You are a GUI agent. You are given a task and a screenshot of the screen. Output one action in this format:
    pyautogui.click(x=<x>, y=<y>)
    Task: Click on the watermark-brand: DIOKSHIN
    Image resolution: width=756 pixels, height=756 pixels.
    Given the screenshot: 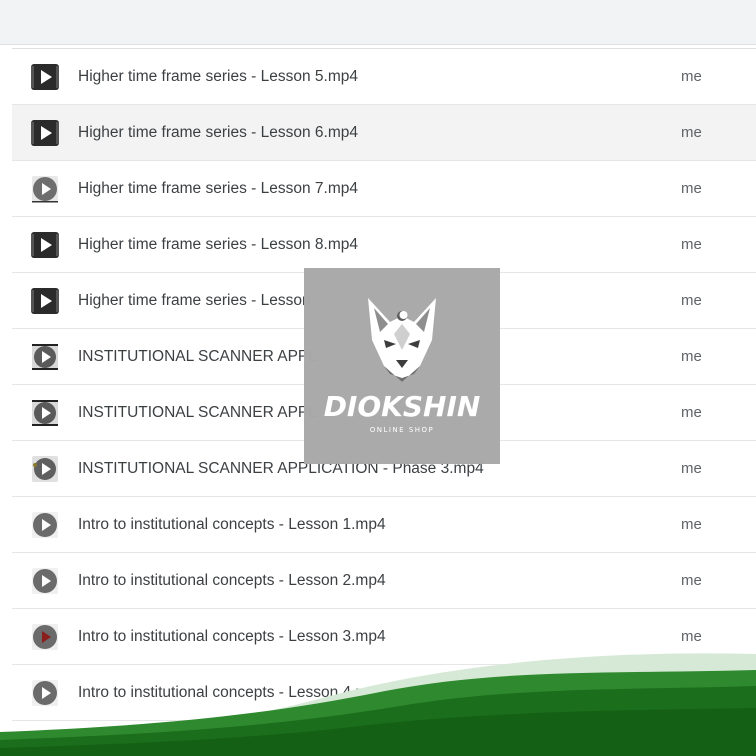 What is the action you would take?
    pyautogui.click(x=402, y=406)
    